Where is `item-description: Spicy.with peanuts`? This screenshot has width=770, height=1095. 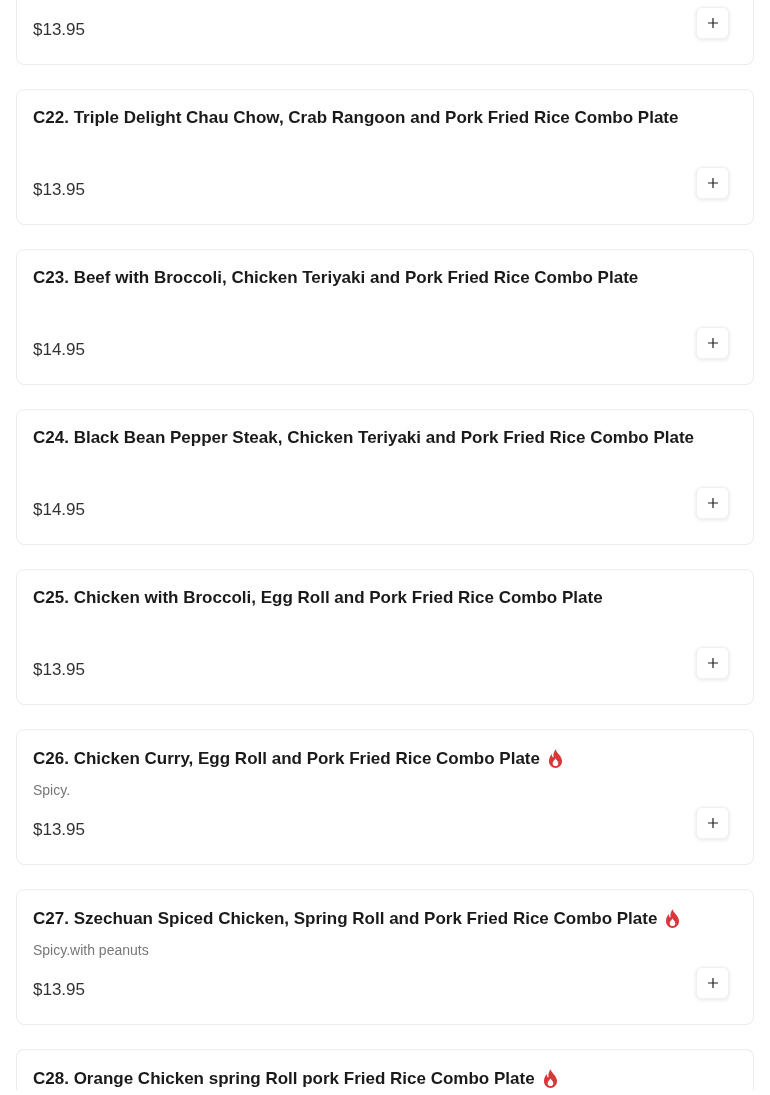
item-description: Spicy.with peanuts is located at coordinates (91, 950).